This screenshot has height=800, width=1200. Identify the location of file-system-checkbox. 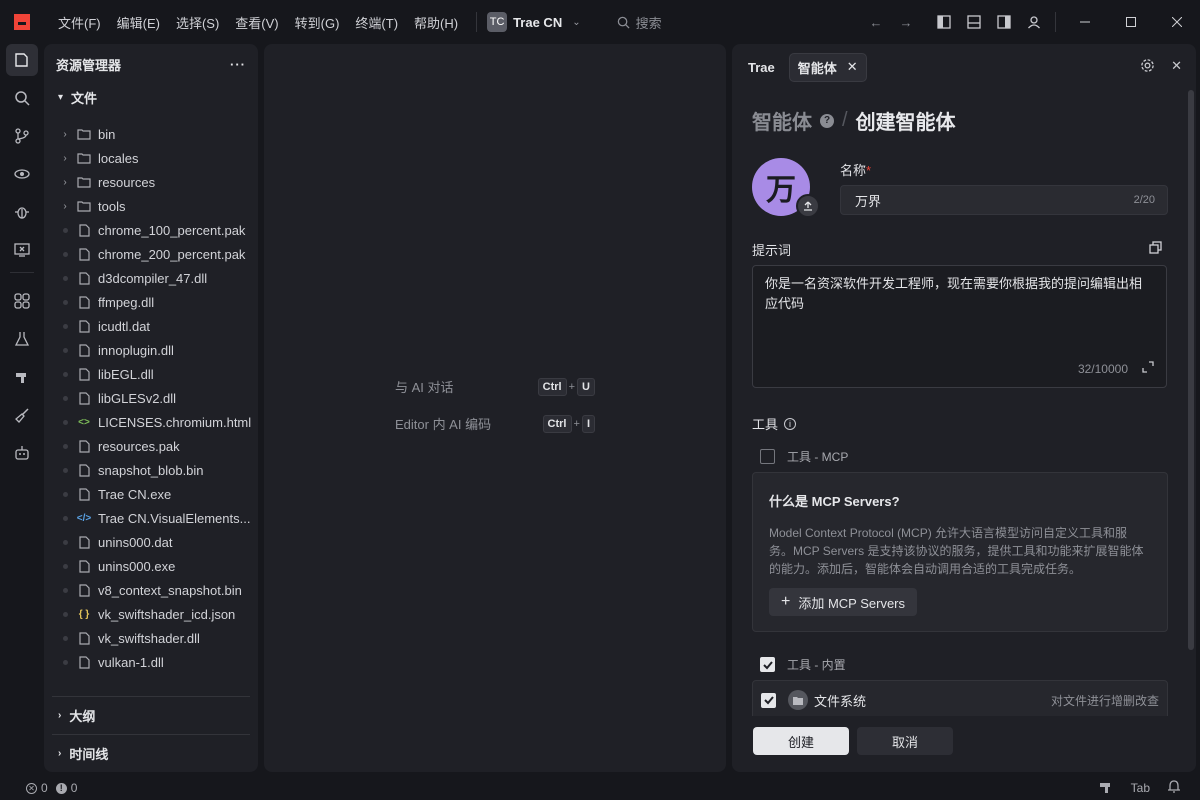
(768, 700).